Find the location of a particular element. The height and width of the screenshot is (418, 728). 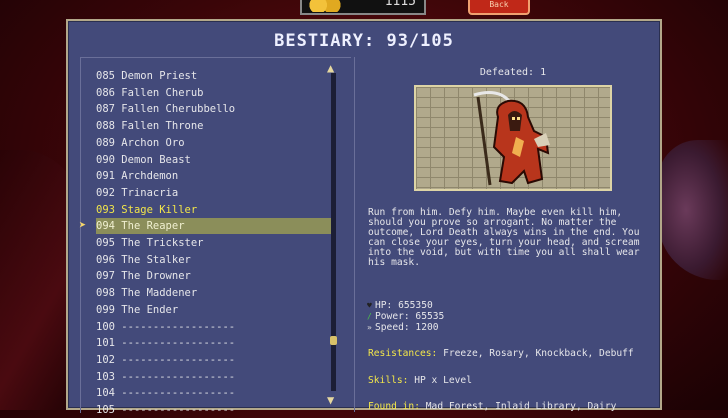

list-item-name: The Drowner is located at coordinates (156, 276).